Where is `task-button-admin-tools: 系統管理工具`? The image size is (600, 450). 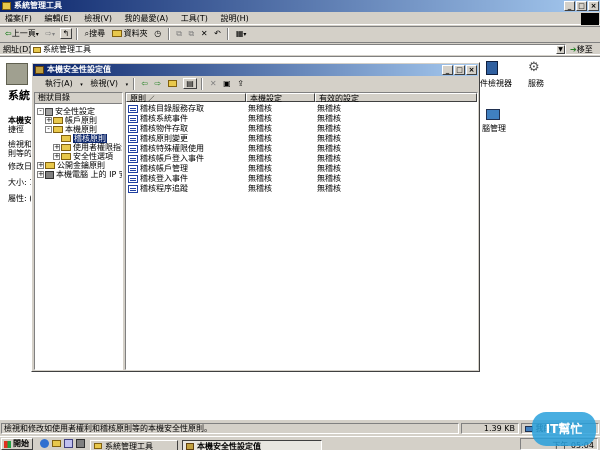
task-button-admin-tools: 系統管理工具 is located at coordinates (134, 445).